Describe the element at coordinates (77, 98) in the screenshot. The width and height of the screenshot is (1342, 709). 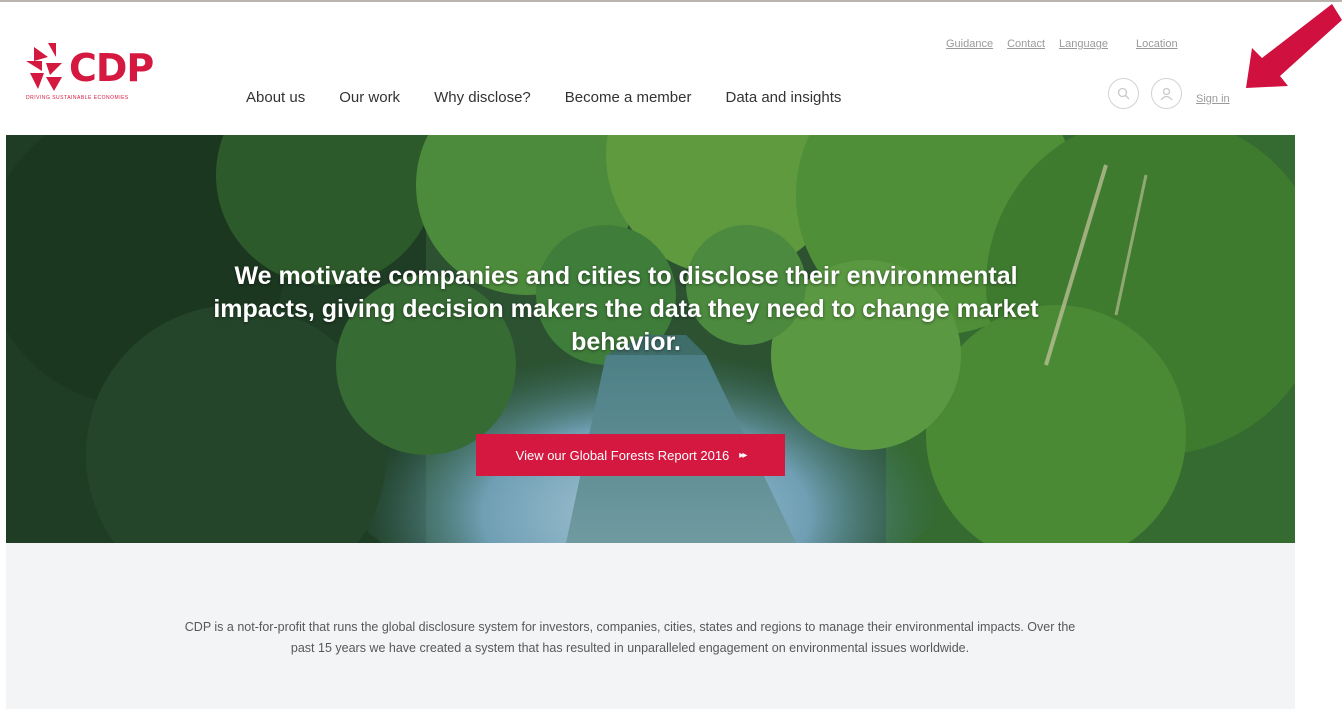
I see `logo-tagline: DRIVING SUSTAINABLE ECONOMIES` at that location.